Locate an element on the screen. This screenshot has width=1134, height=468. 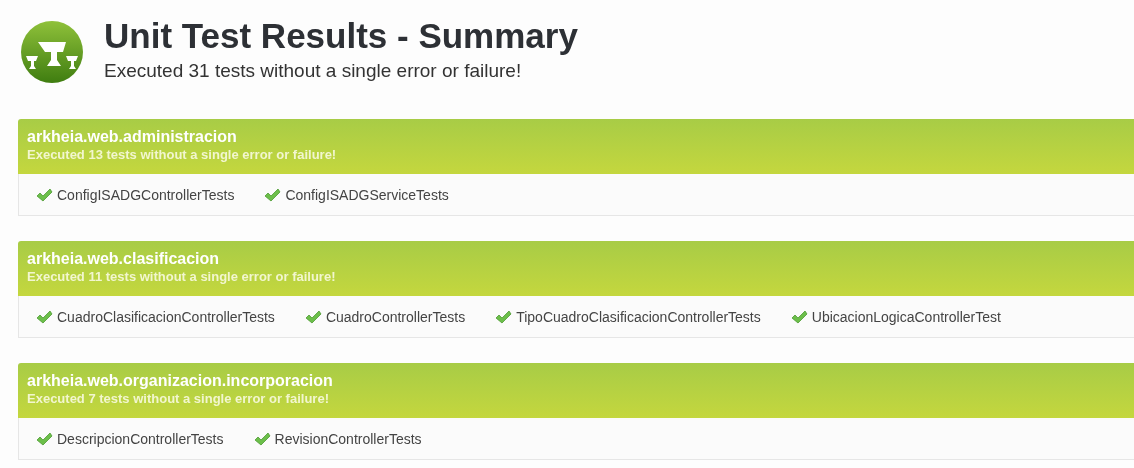
test-name: CuadroClasificacionControllerTests is located at coordinates (166, 317).